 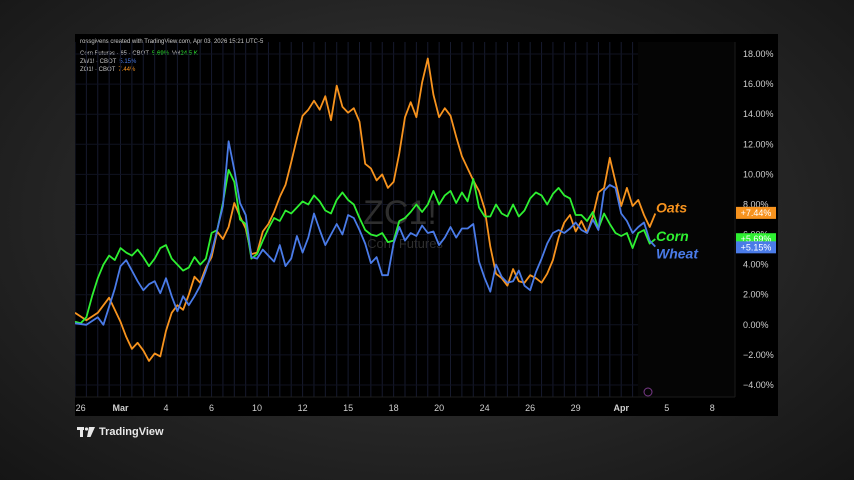 What do you see at coordinates (758, 114) in the screenshot?
I see `y-tick-label: 14.00%` at bounding box center [758, 114].